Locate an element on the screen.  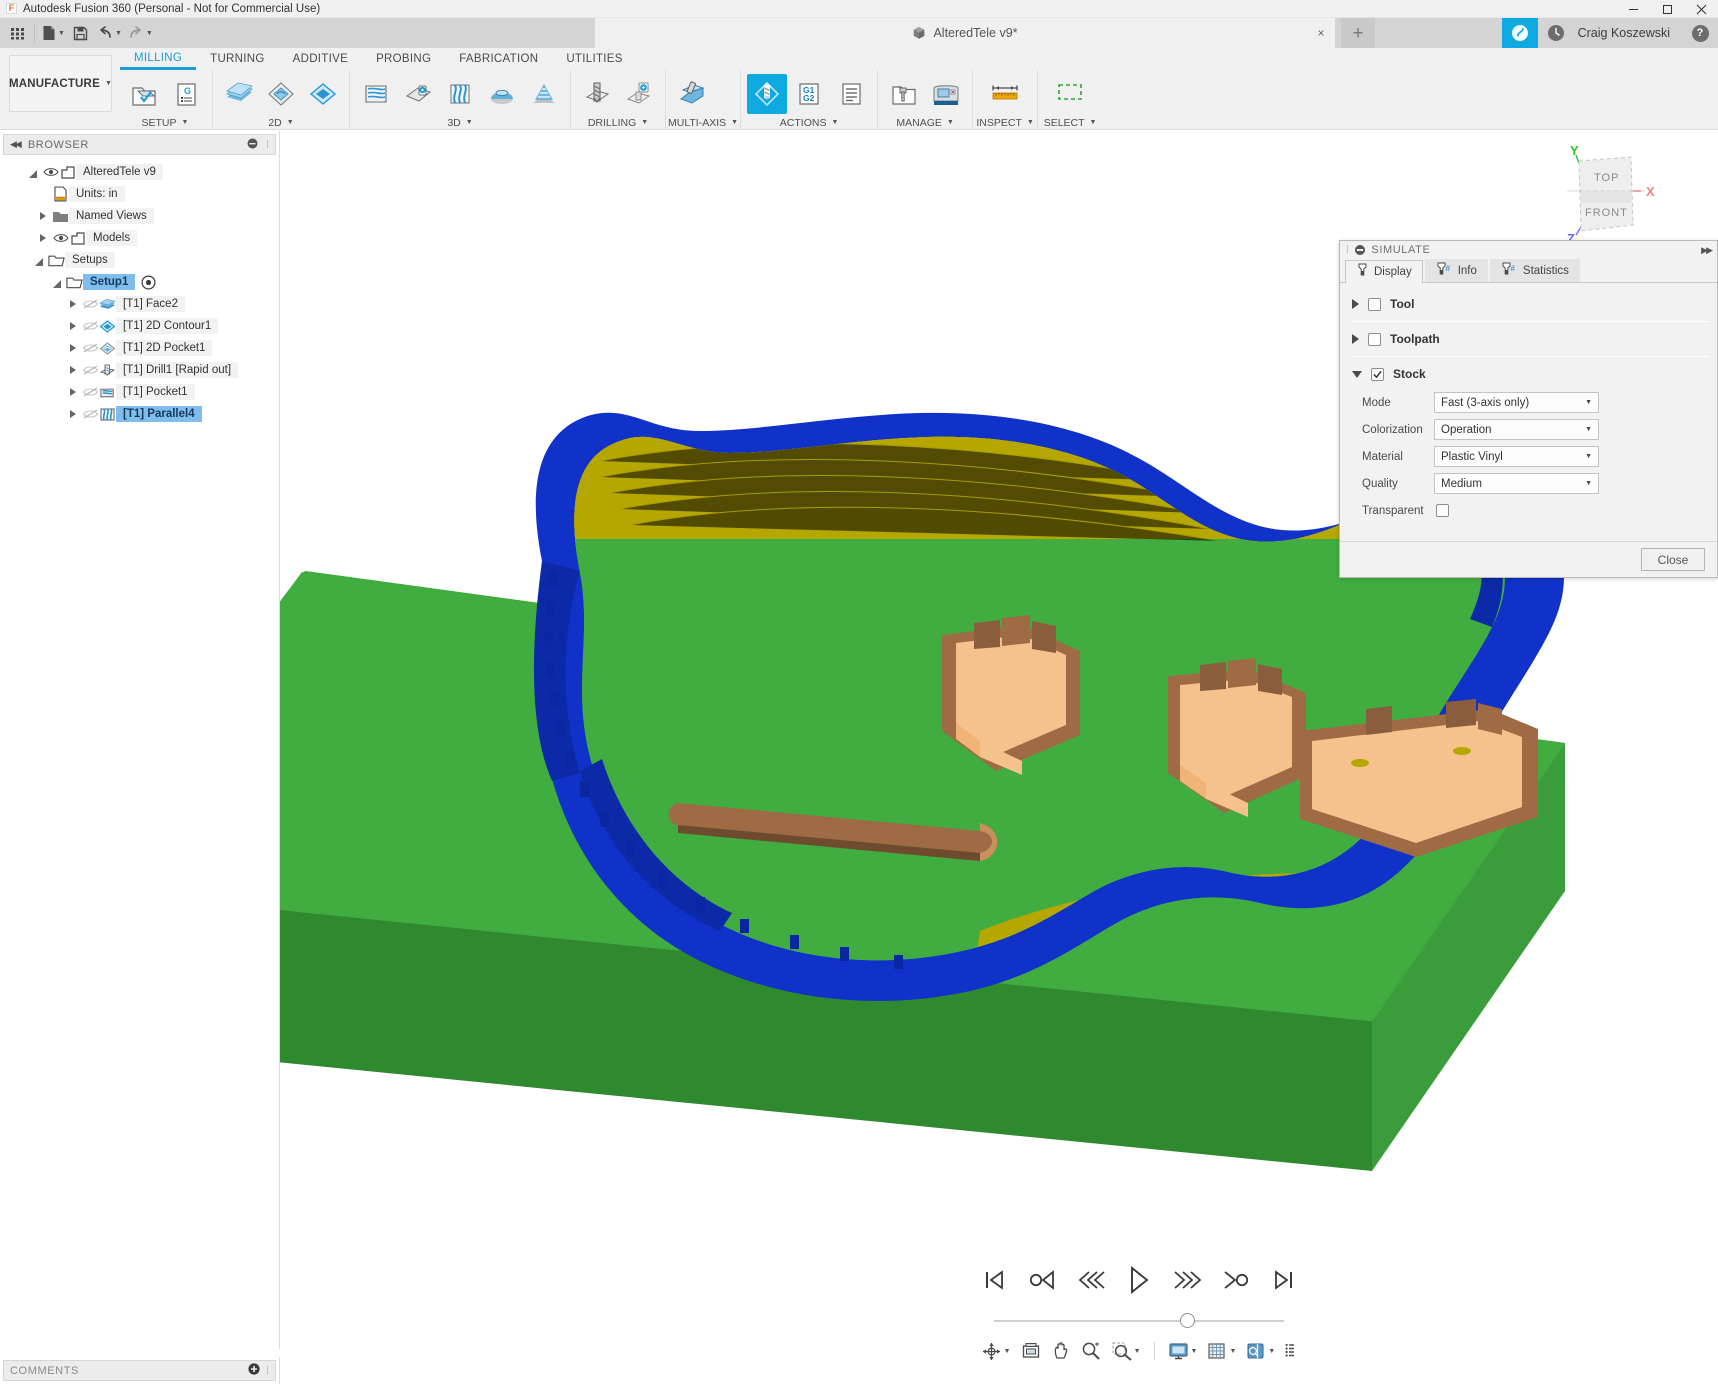
playback-progress-slider is located at coordinates (1139, 1321).